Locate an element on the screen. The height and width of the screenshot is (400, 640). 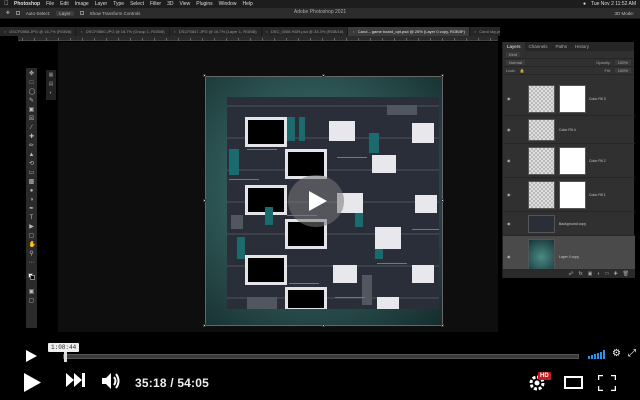
trash-icon: 🗑 is located at coordinates (626, 274).